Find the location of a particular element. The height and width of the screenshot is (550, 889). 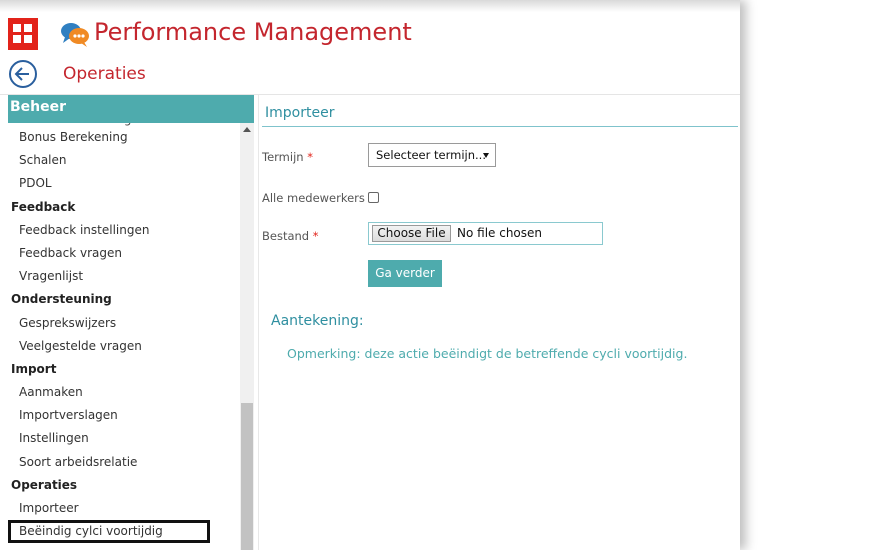

note-title: Aantekening: is located at coordinates (317, 321).